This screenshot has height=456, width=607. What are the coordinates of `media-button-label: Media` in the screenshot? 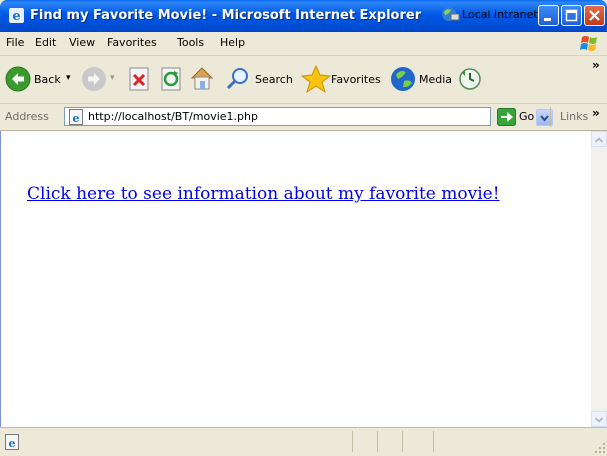 It's located at (435, 79).